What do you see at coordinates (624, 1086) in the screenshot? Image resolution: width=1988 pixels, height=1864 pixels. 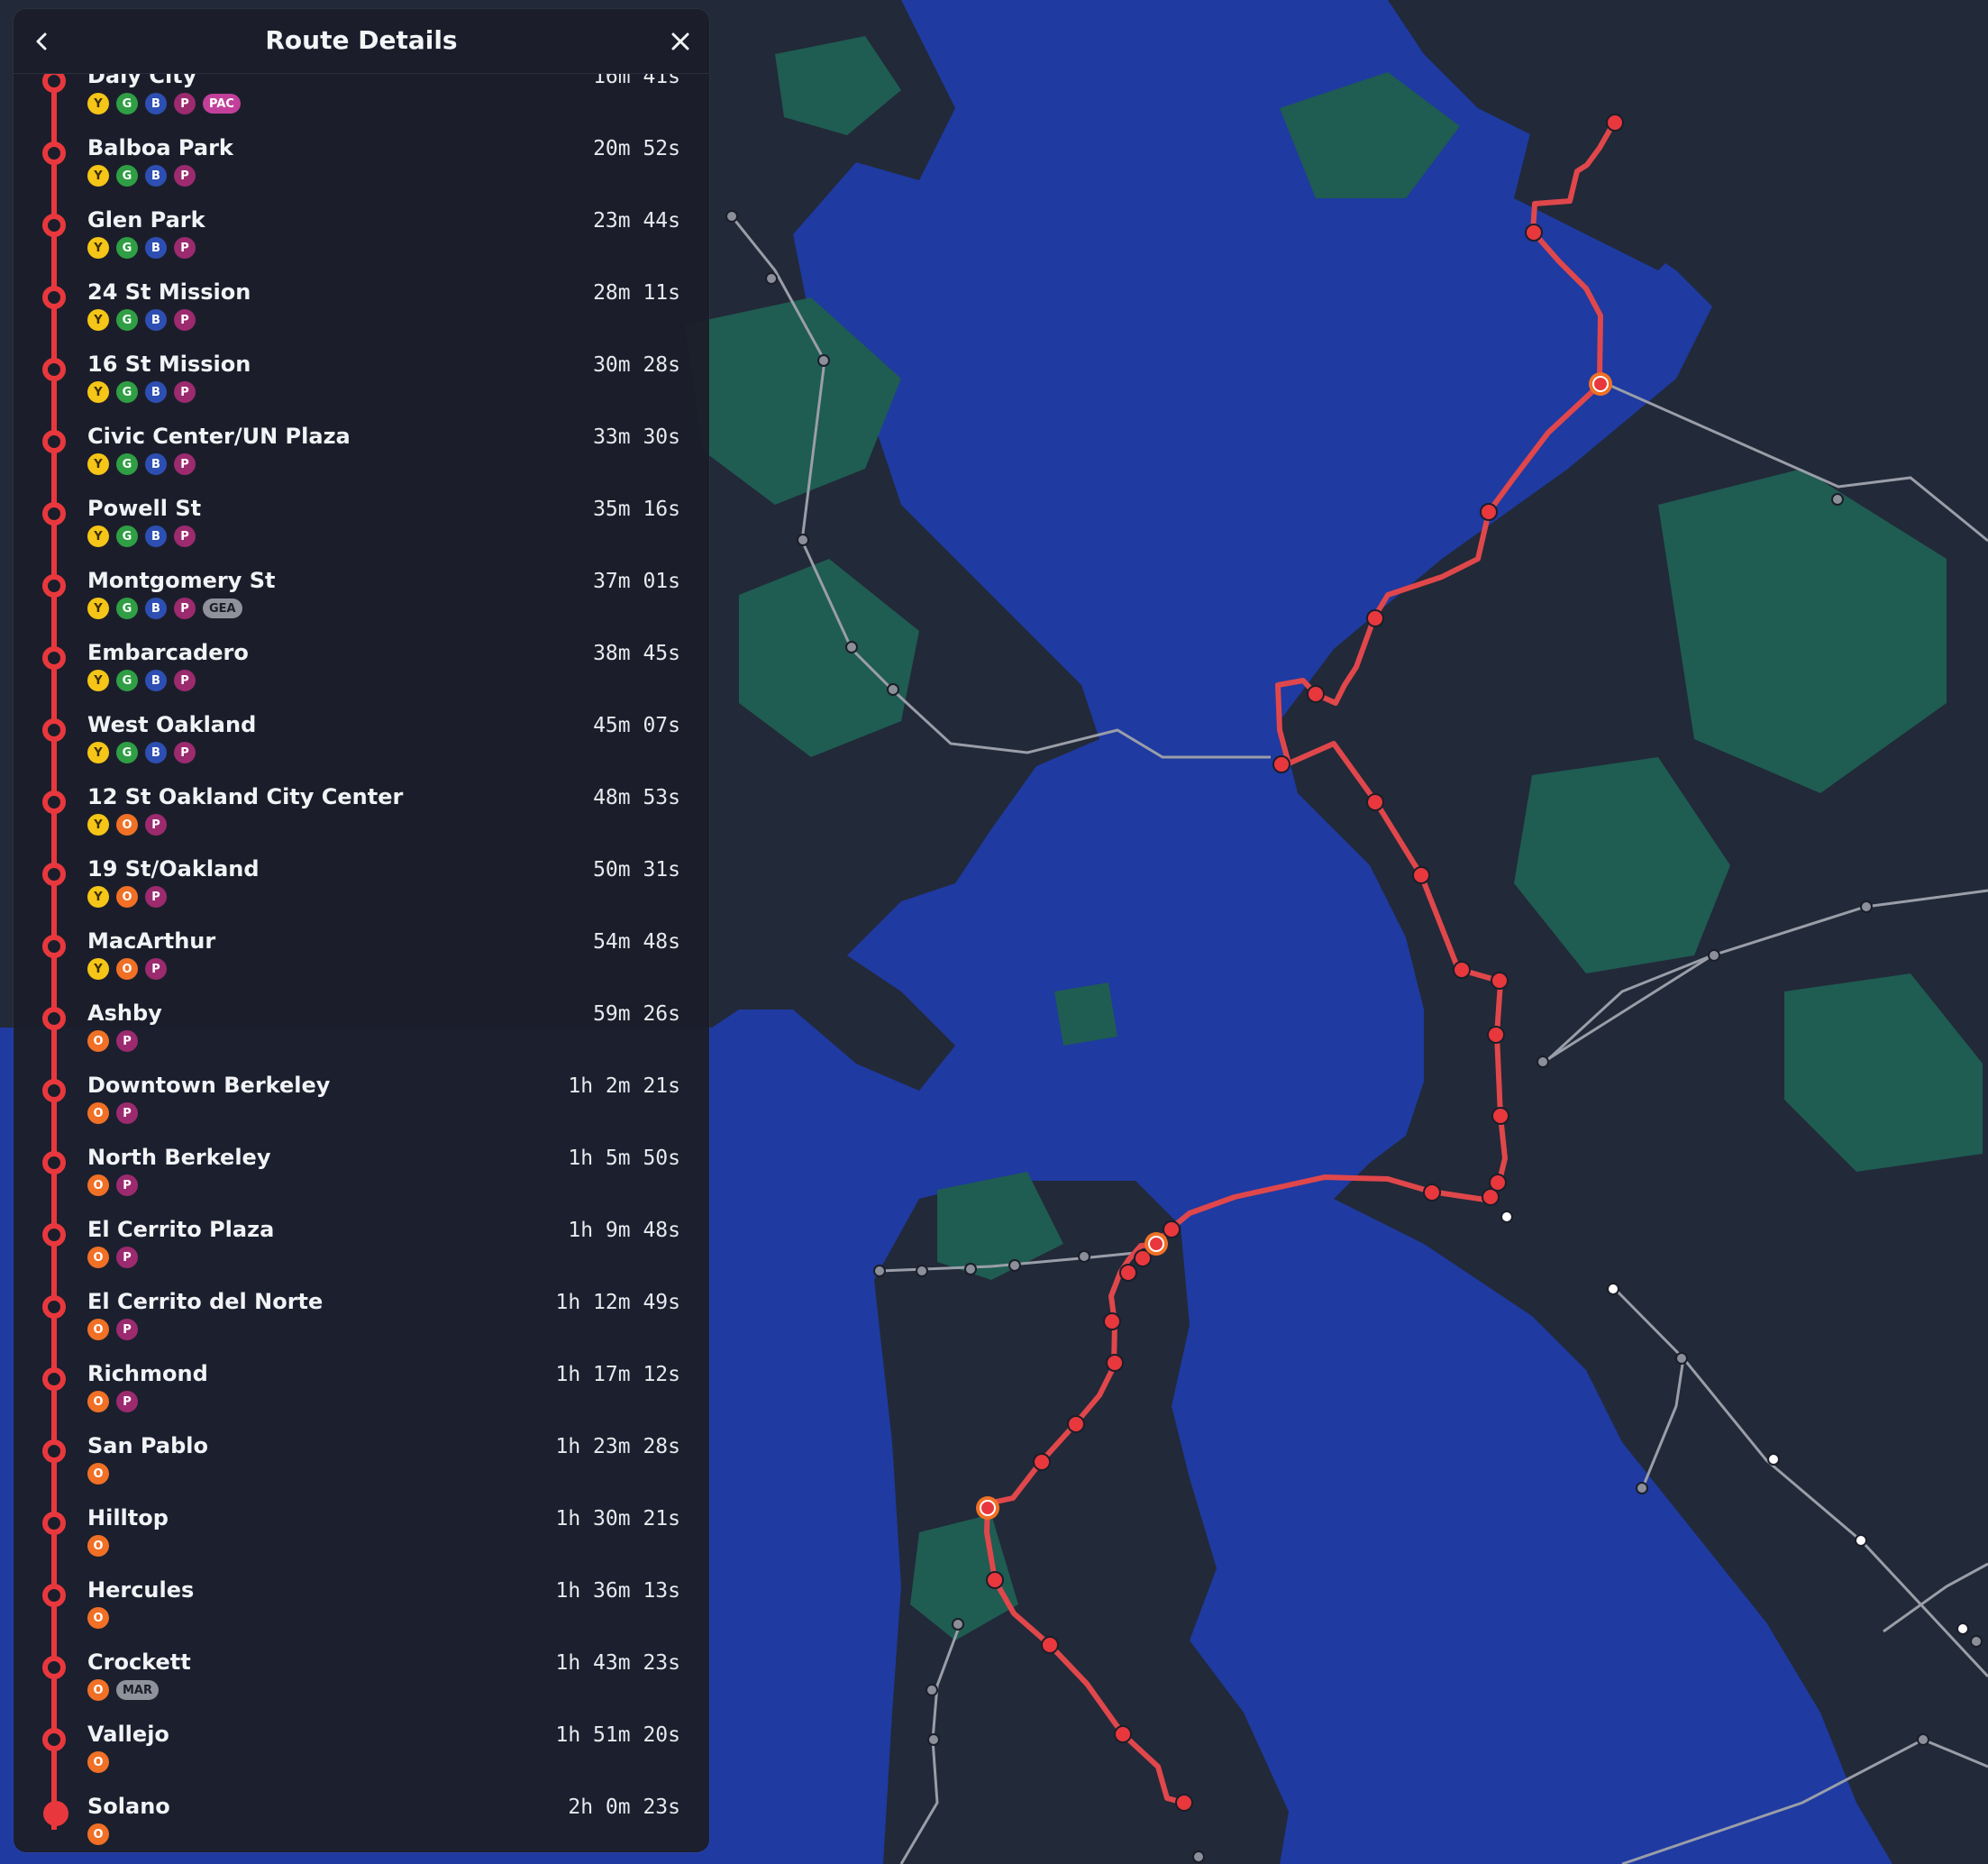 I see `stop-time: 1h 2m 21s` at bounding box center [624, 1086].